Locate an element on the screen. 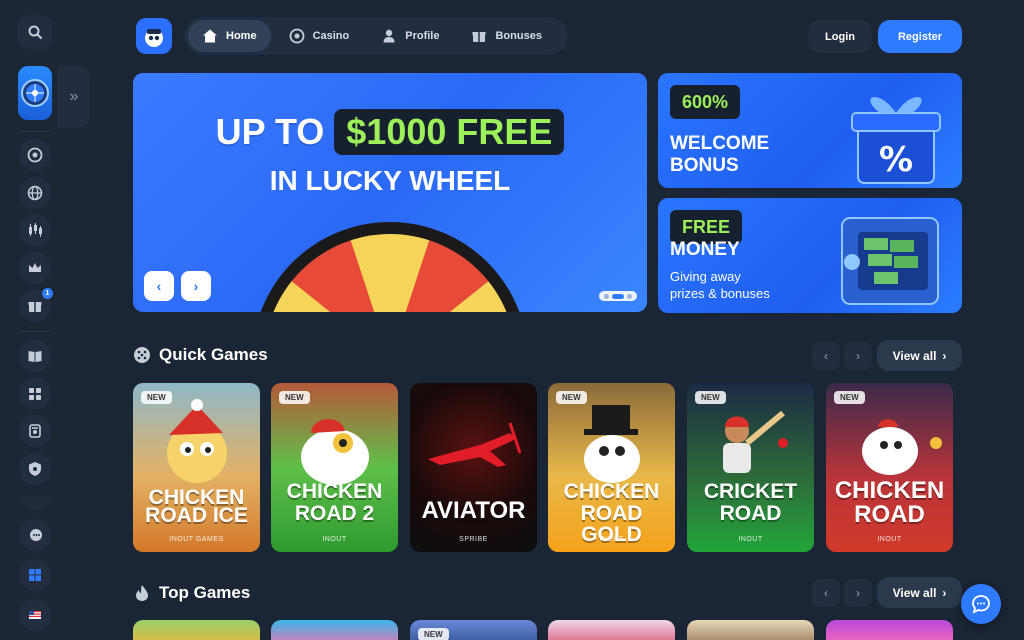 This screenshot has height=640, width=1024. home-icon is located at coordinates (210, 36).